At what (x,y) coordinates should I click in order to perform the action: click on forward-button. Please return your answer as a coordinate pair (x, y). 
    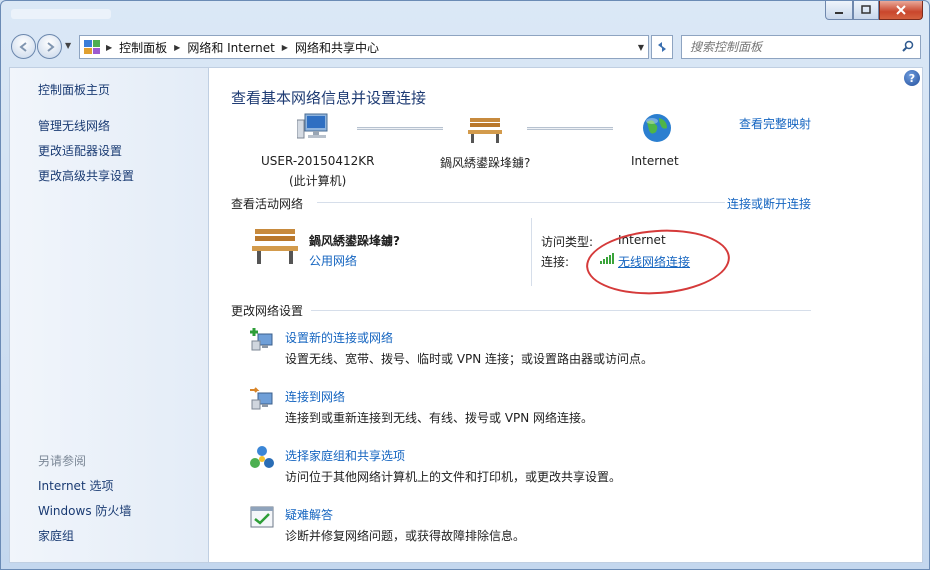
    Looking at the image, I should click on (49, 46).